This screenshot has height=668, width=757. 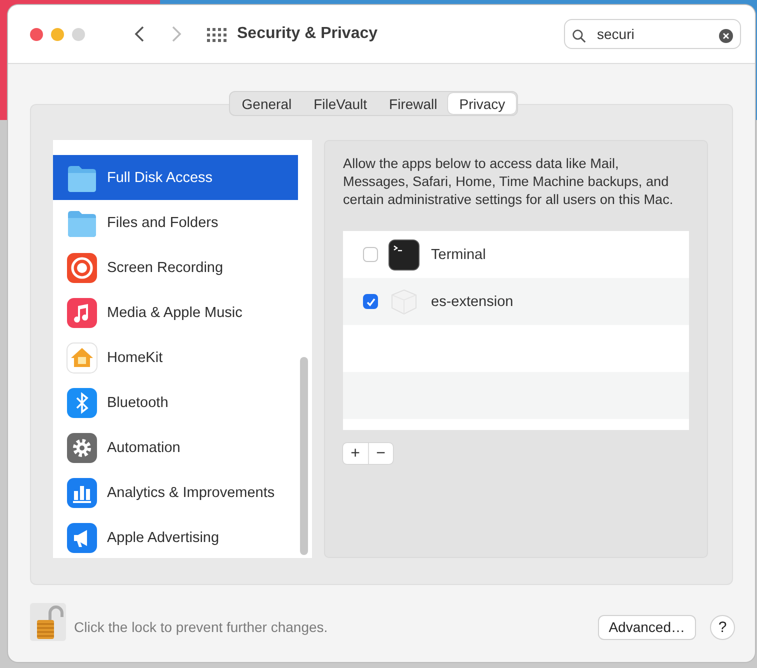 What do you see at coordinates (355, 453) in the screenshot?
I see `add-button: +` at bounding box center [355, 453].